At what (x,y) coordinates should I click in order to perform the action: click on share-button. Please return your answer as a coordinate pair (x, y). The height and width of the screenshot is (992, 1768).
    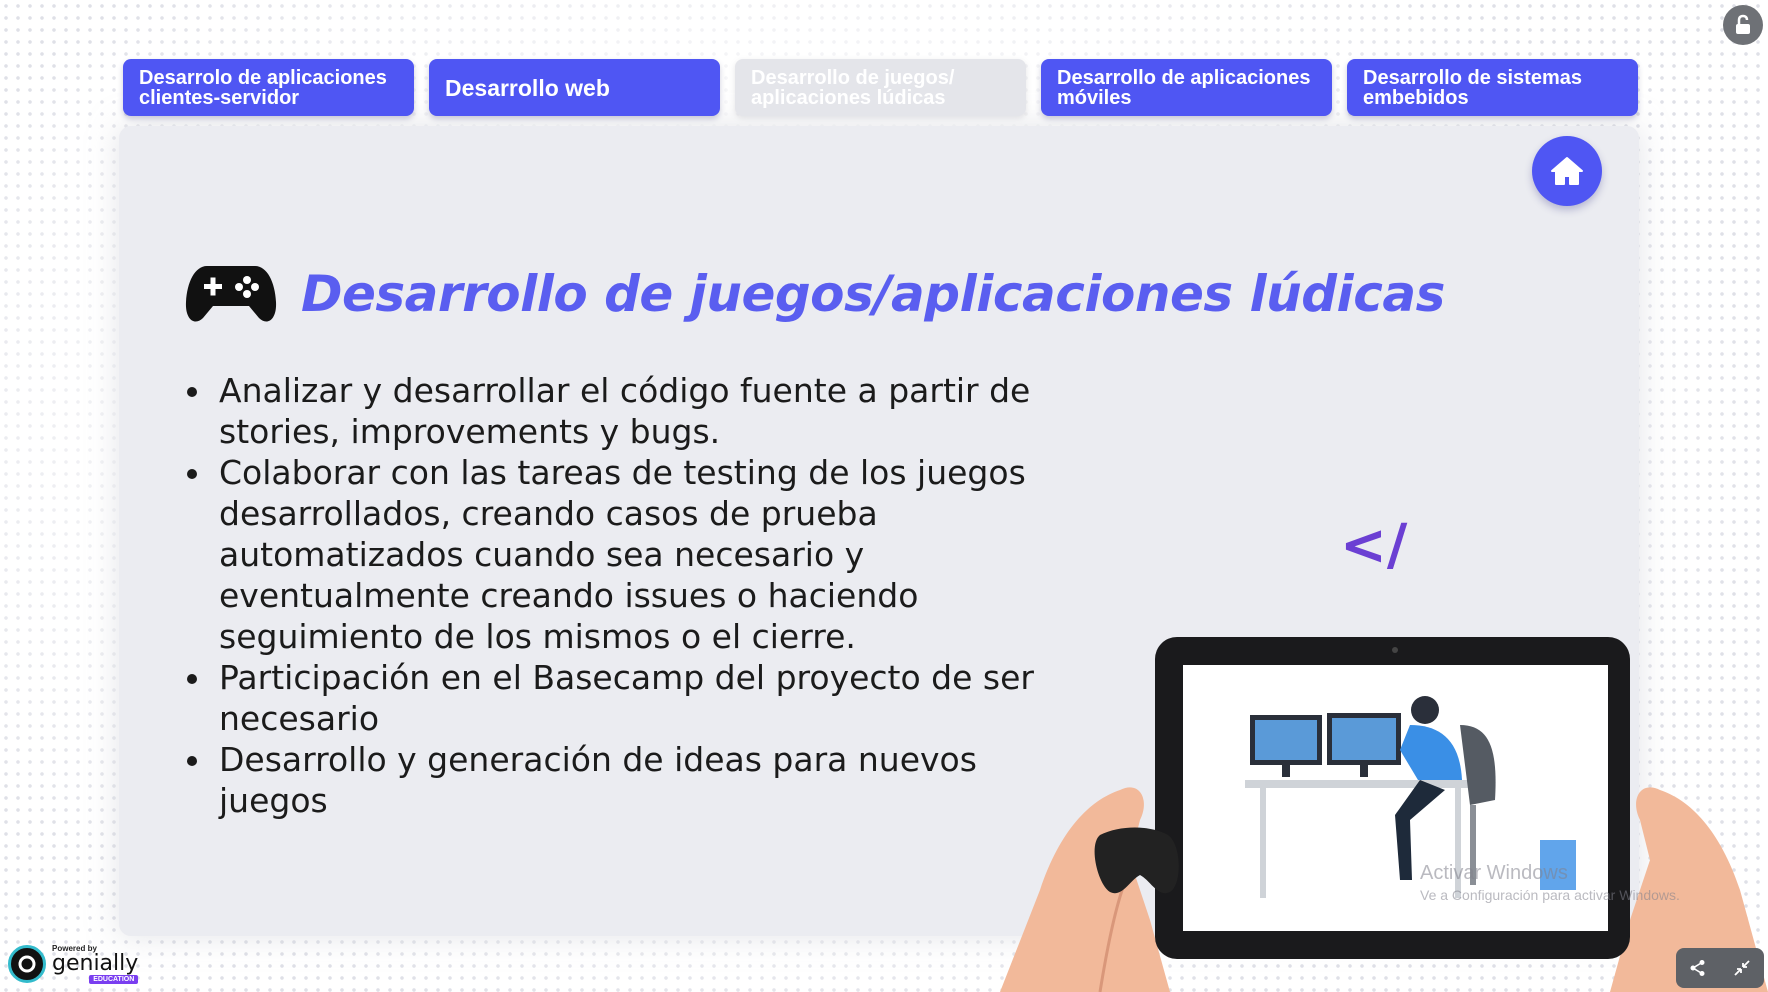
    Looking at the image, I should click on (1698, 968).